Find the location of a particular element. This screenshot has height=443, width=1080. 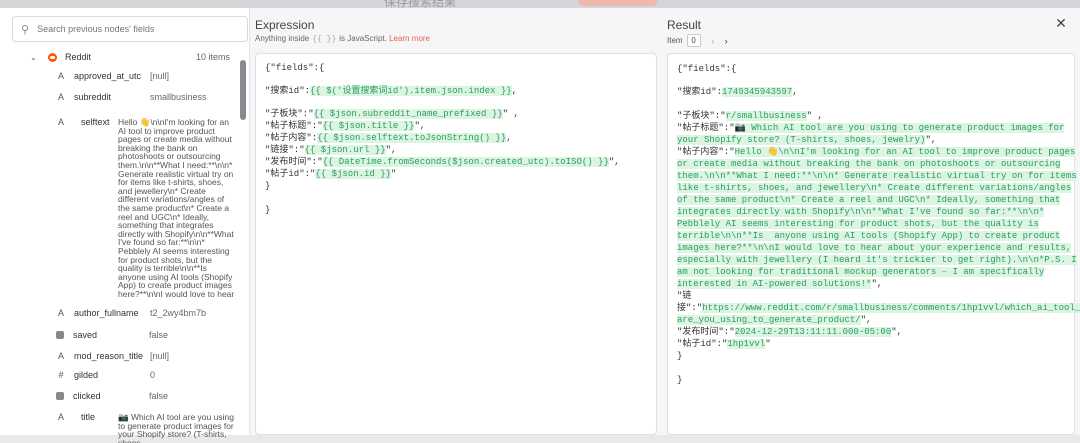

expression-line: "帖子id":"{{ $json.id }}" is located at coordinates (331, 174).